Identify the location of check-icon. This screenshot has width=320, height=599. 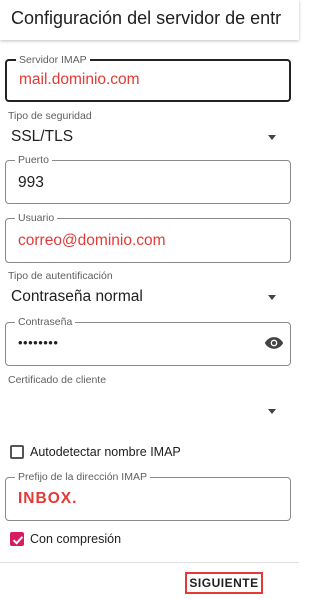
(18, 540).